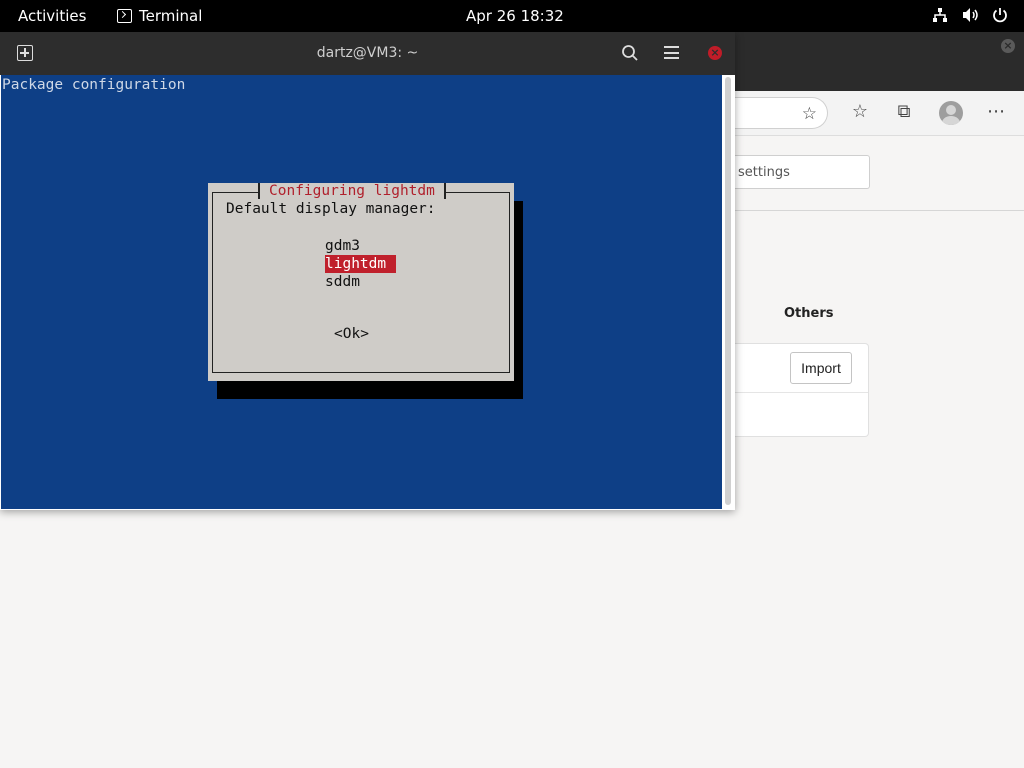 Image resolution: width=1024 pixels, height=768 pixels. Describe the element at coordinates (342, 282) in the screenshot. I see `option-sddm: sddm` at that location.